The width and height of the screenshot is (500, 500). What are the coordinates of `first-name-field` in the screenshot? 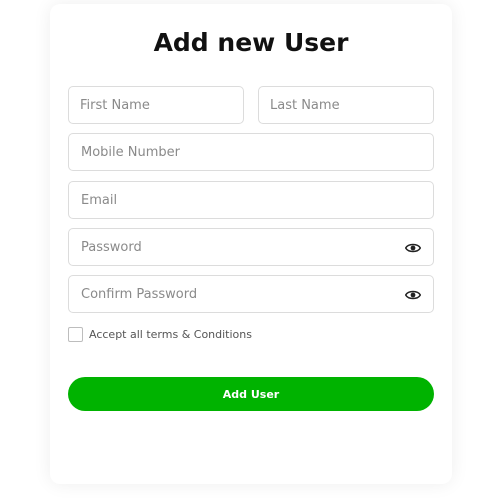 It's located at (156, 105).